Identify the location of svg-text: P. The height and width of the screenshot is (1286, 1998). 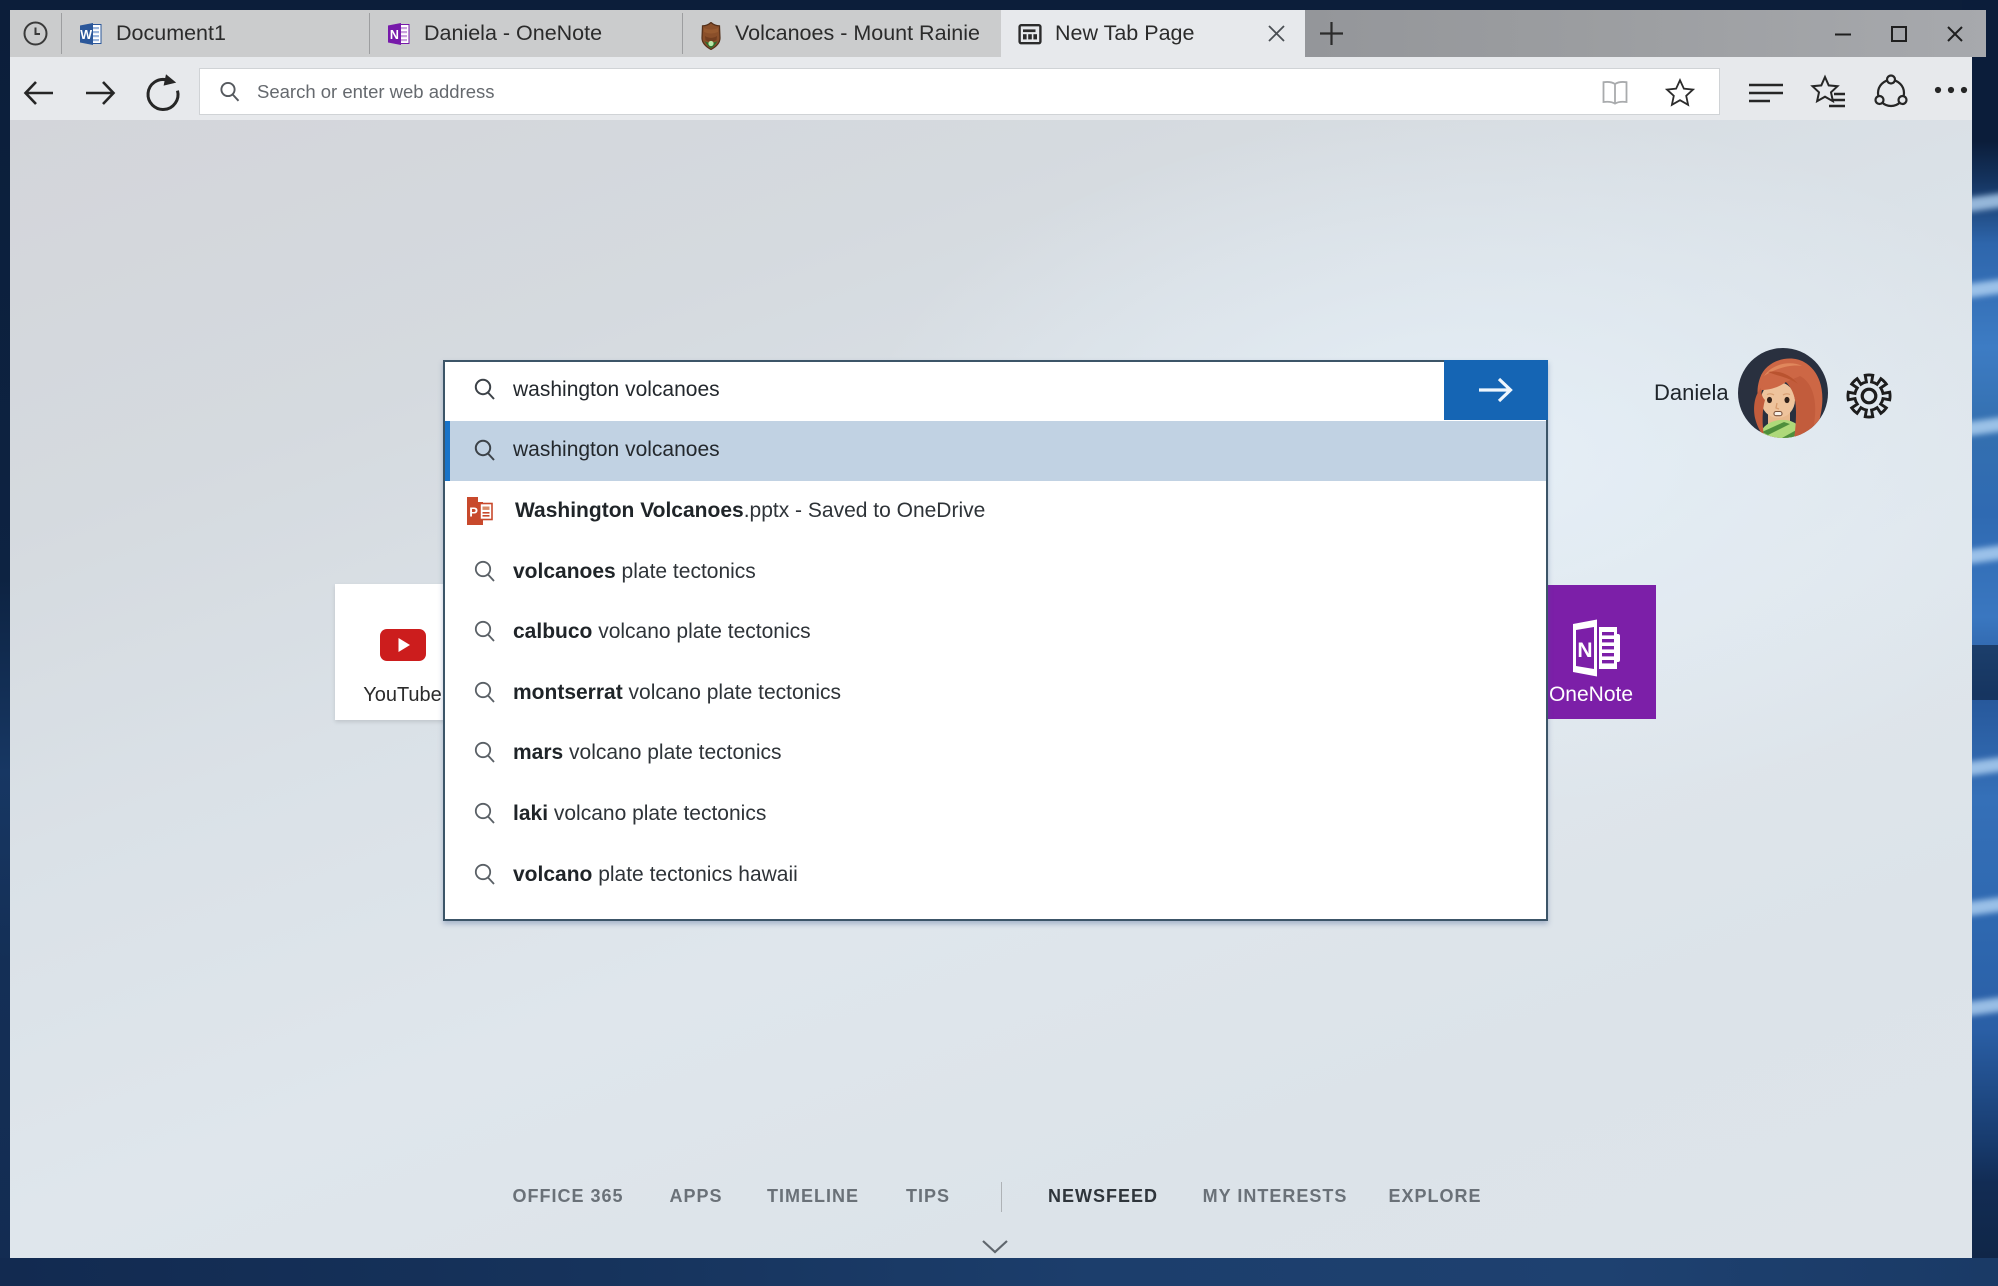
(473, 512).